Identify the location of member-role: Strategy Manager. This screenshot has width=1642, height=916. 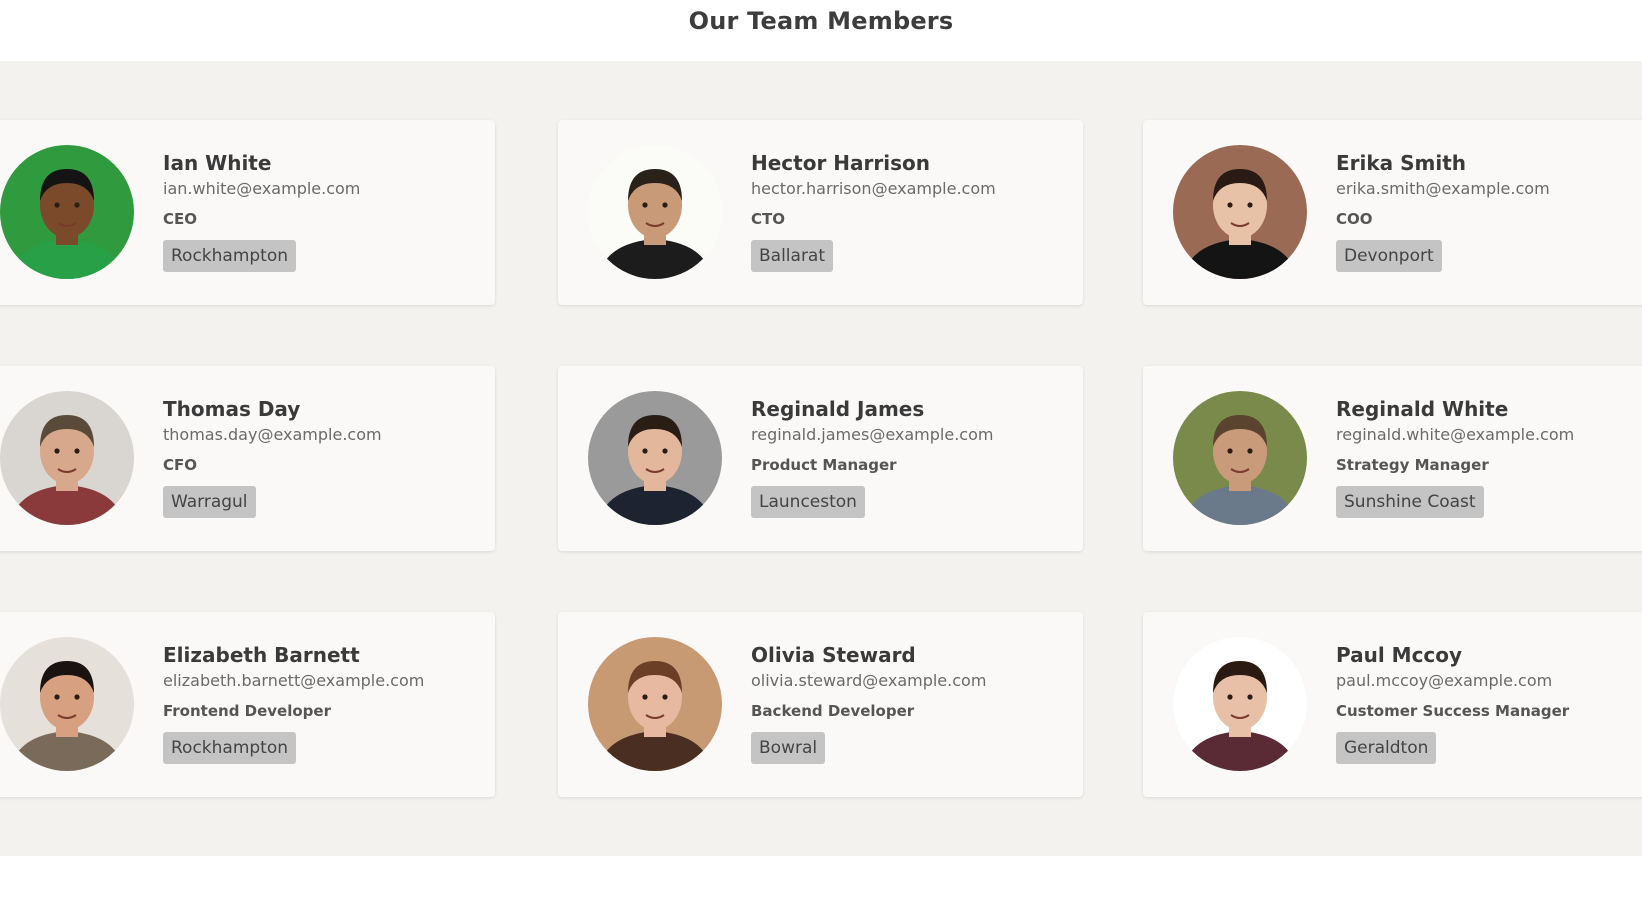
(1412, 465).